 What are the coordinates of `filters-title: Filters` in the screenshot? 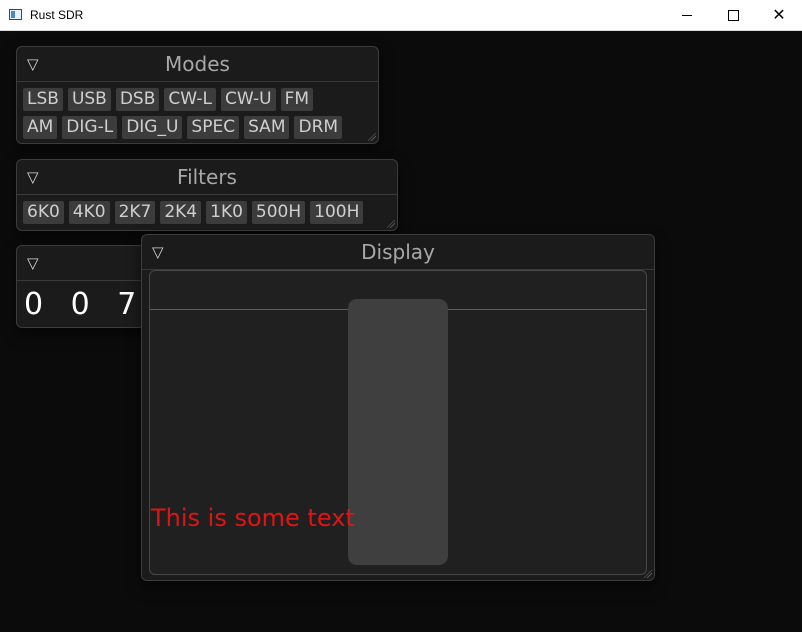 It's located at (207, 177).